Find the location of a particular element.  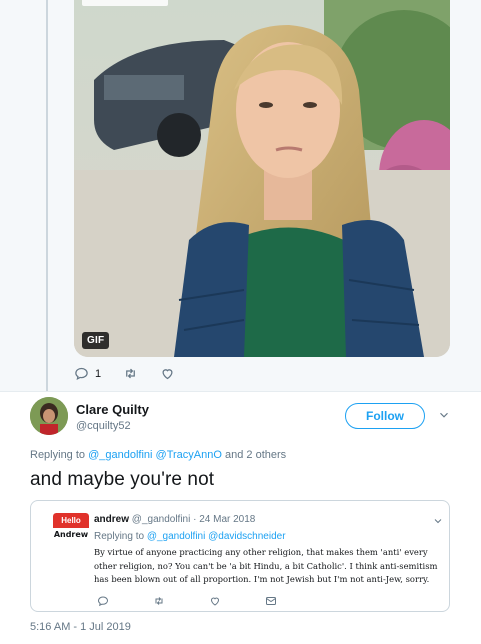

quoted-retweet-button is located at coordinates (159, 601).